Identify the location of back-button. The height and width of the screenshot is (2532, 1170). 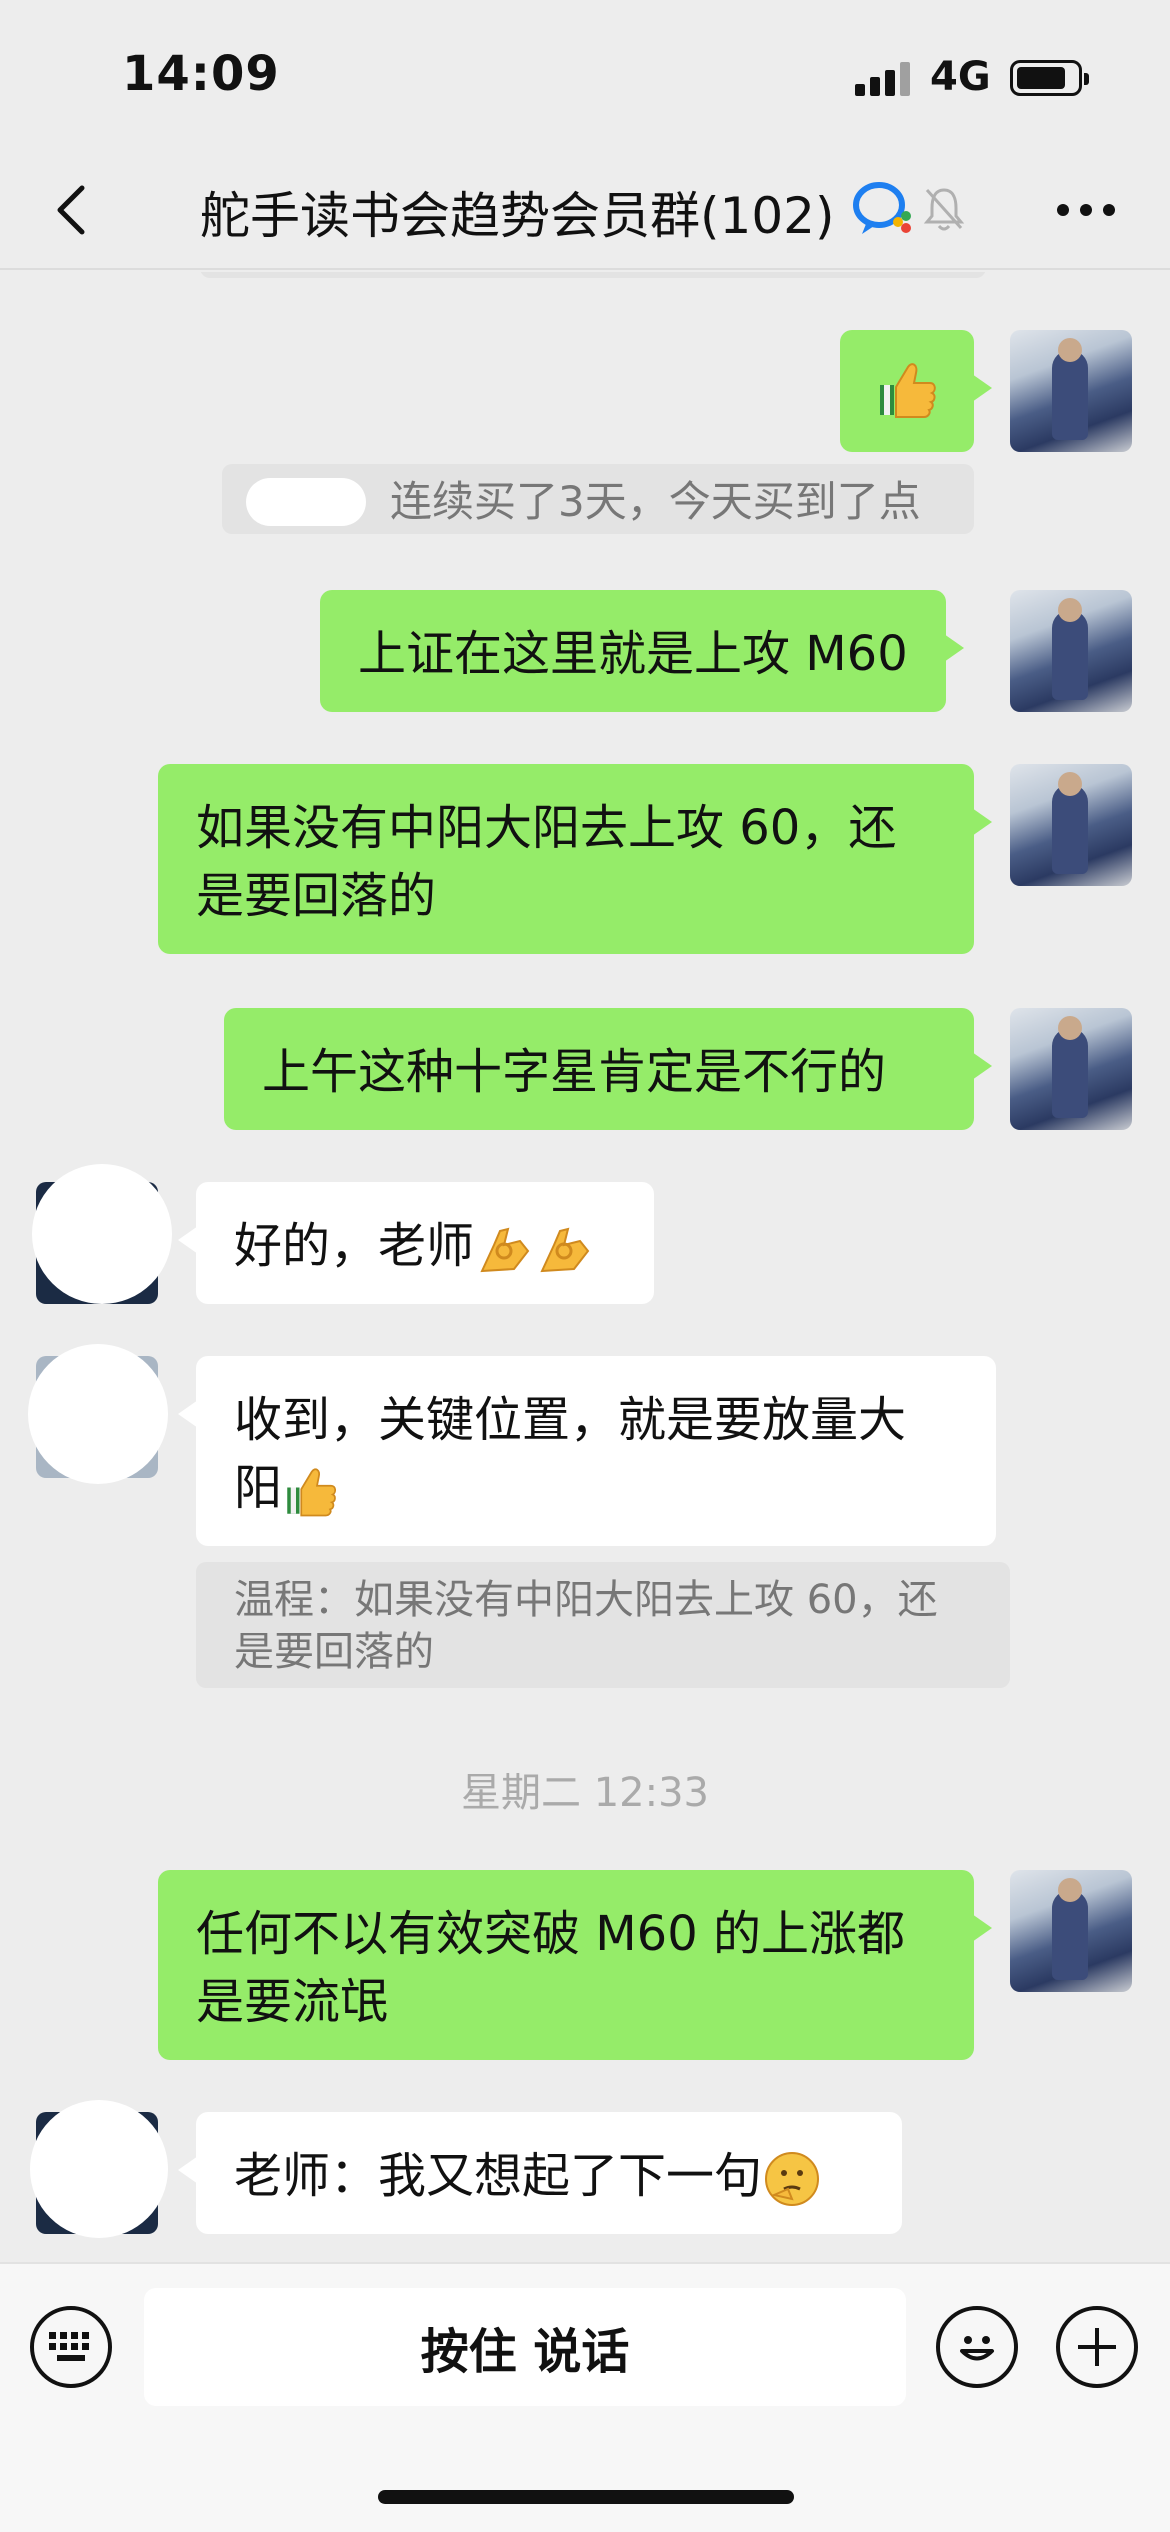
(72, 210).